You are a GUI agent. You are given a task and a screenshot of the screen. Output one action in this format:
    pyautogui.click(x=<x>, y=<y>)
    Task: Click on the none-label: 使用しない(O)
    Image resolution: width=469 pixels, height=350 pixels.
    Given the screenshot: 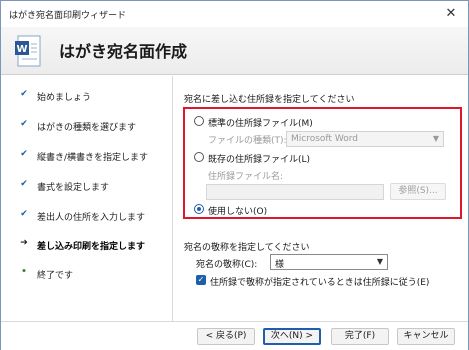 What is the action you would take?
    pyautogui.click(x=237, y=210)
    